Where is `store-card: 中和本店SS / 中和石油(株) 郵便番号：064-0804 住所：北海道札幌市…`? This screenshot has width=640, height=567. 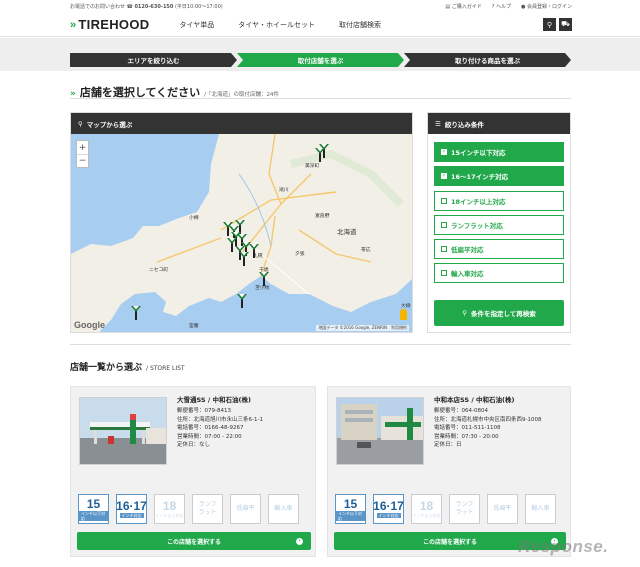
store-card: 中和本店SS / 中和石油(株) 郵便番号：064-0804 住所：北海道札幌市… is located at coordinates (449, 471).